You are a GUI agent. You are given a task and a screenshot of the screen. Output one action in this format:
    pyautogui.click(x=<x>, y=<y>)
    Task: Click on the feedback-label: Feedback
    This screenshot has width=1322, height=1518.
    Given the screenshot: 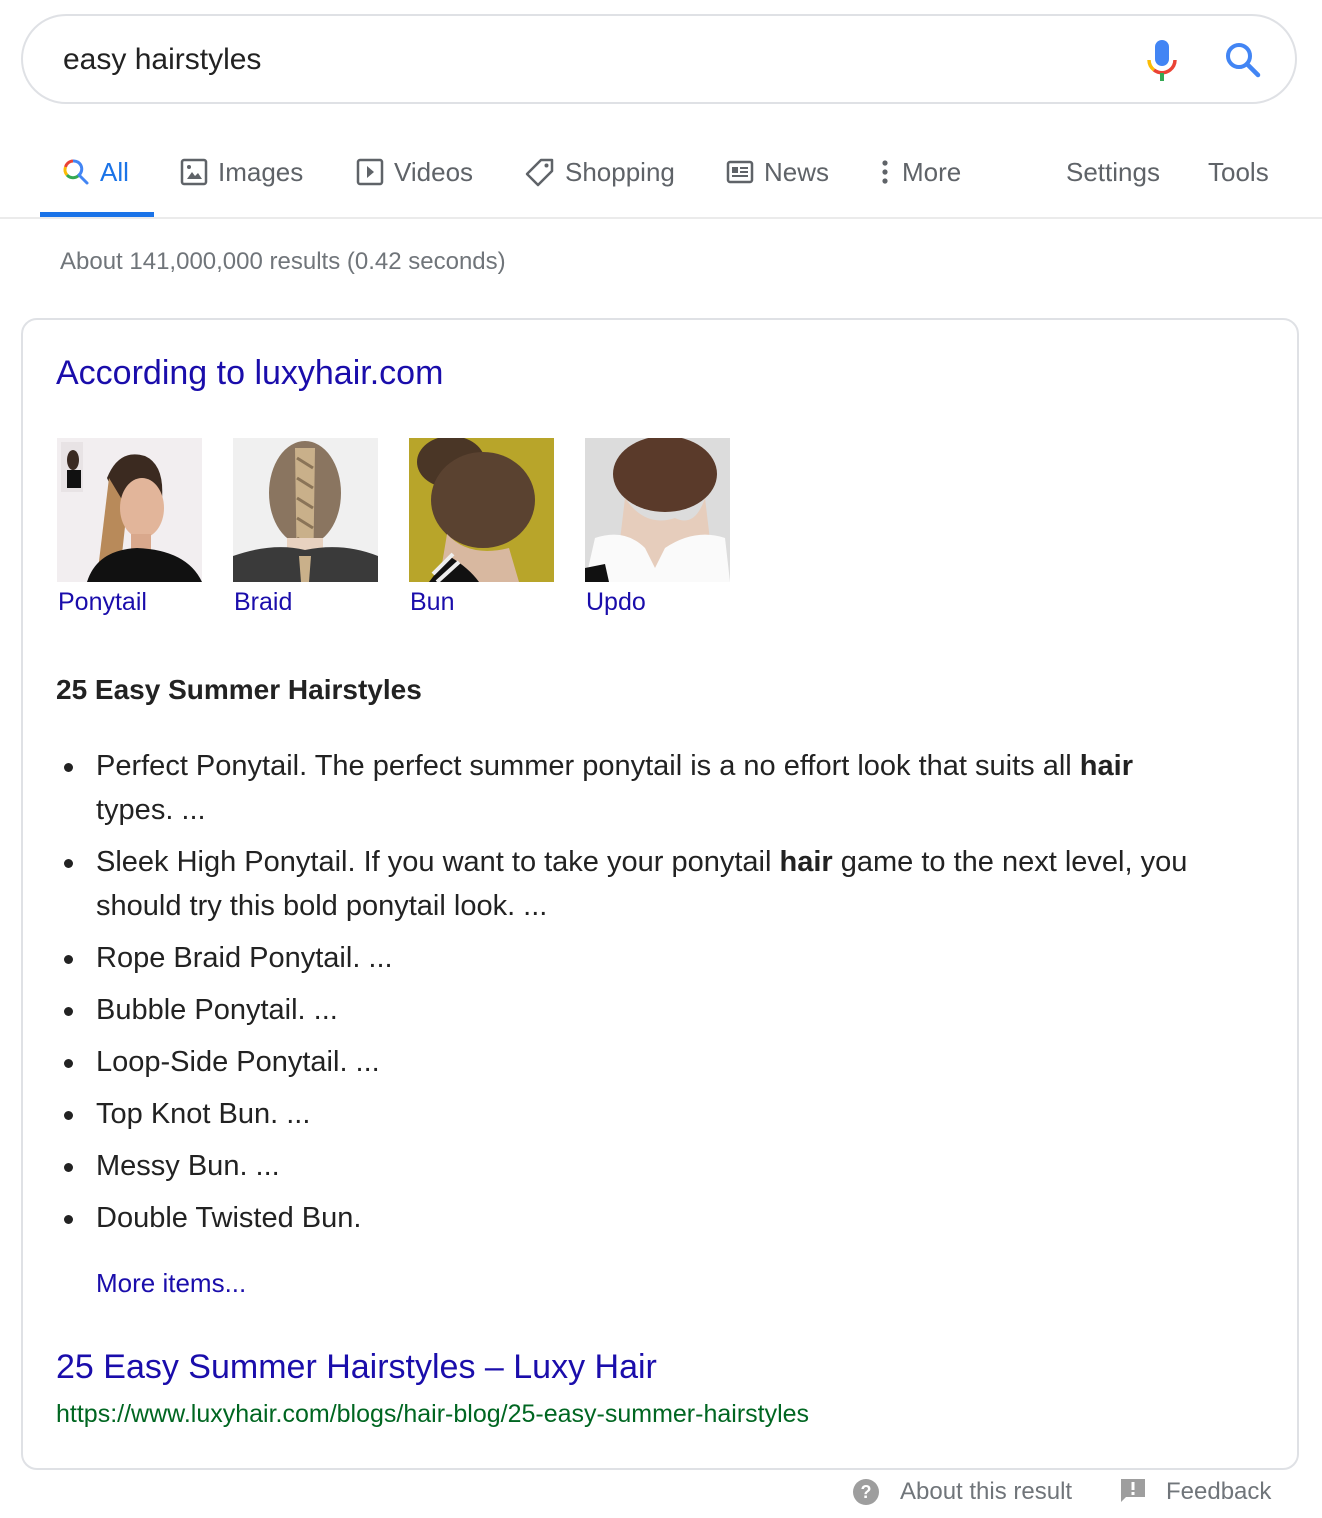 What is the action you would take?
    pyautogui.click(x=1219, y=1491)
    